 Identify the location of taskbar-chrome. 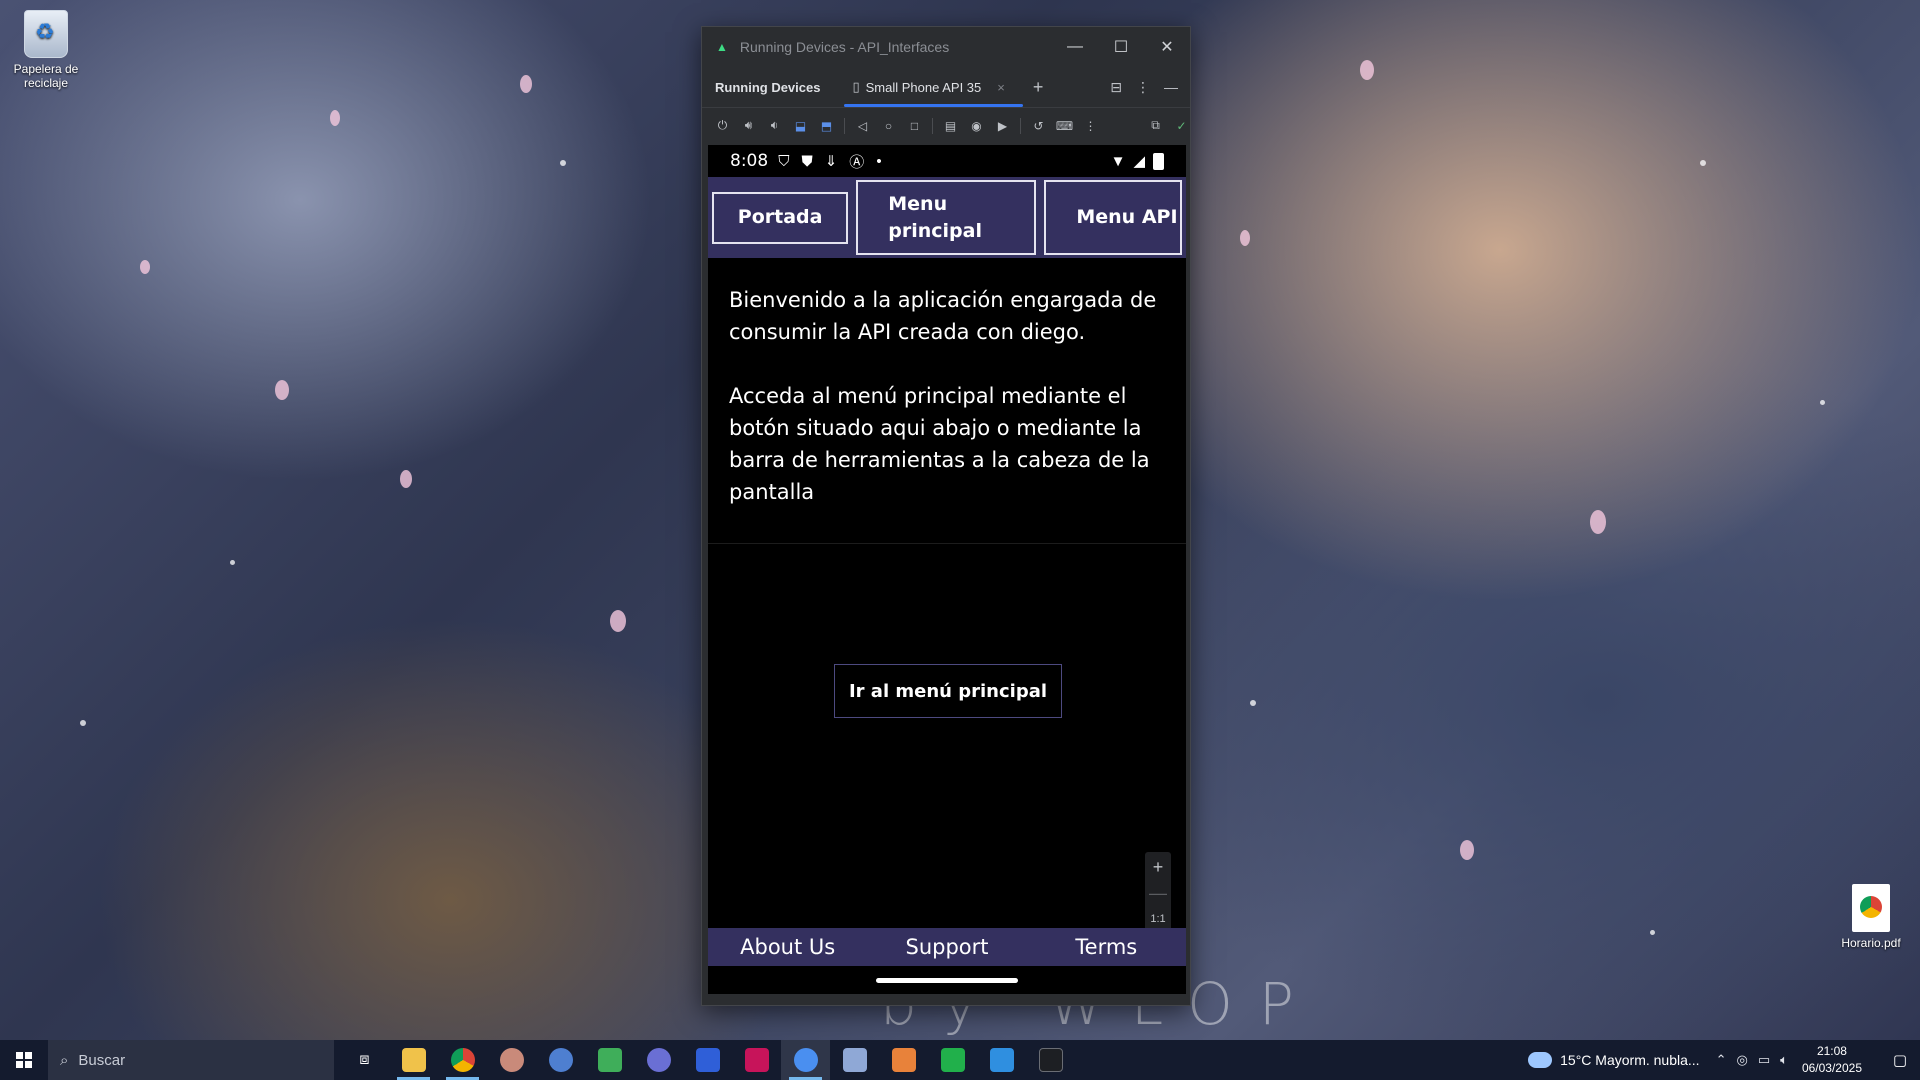
(462, 1060).